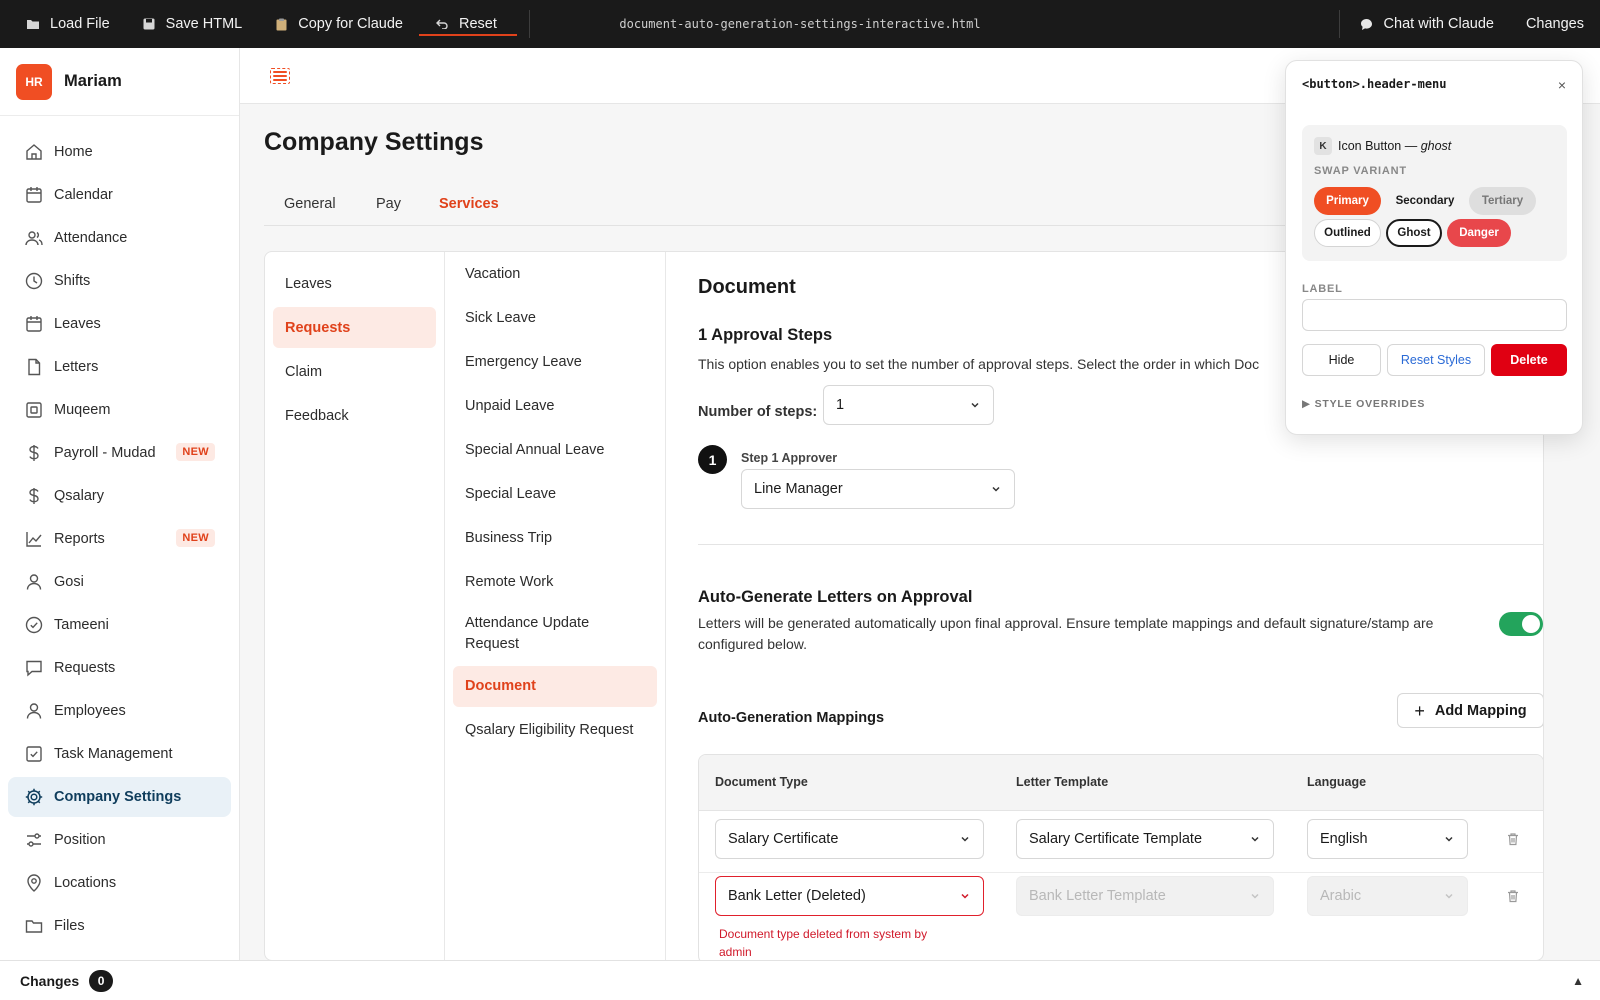  Describe the element at coordinates (1121, 872) in the screenshot. I see `row-divider` at that location.